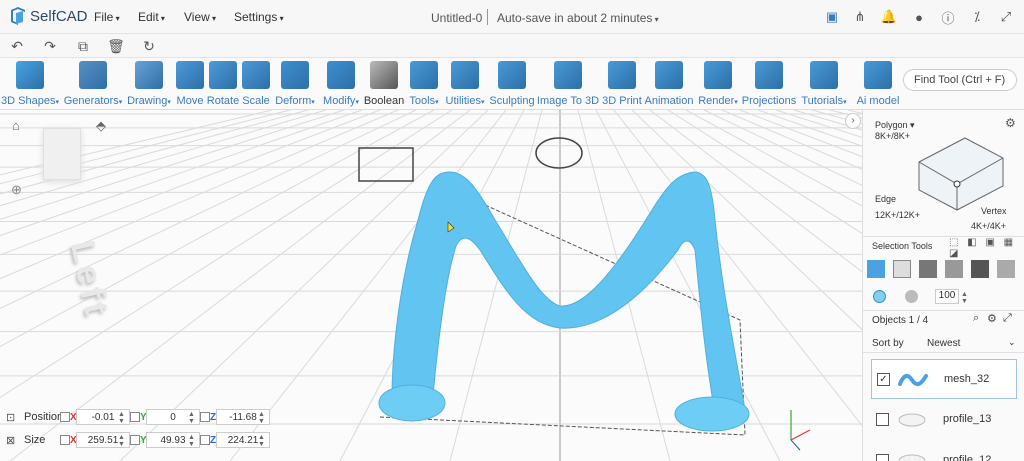 This screenshot has width=1024, height=461. I want to click on tool-3d-print: 3D Print, so click(622, 84).